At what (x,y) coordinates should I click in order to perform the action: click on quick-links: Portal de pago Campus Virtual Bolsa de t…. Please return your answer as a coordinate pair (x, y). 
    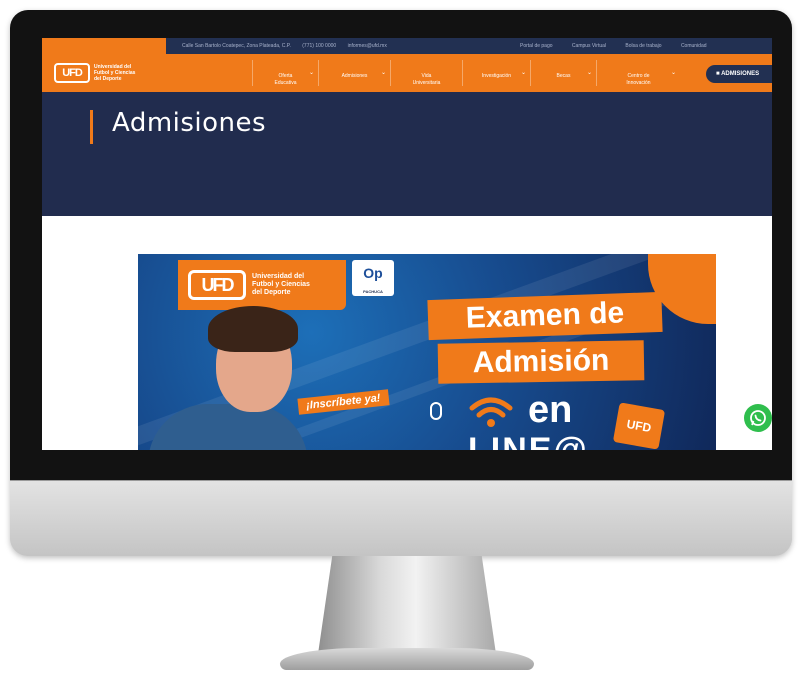
    Looking at the image, I should click on (622, 46).